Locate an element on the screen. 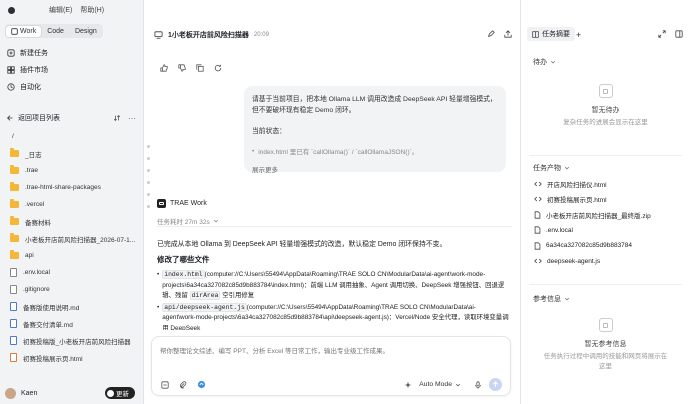 The width and height of the screenshot is (690, 404). chat-input is located at coordinates (330, 354).